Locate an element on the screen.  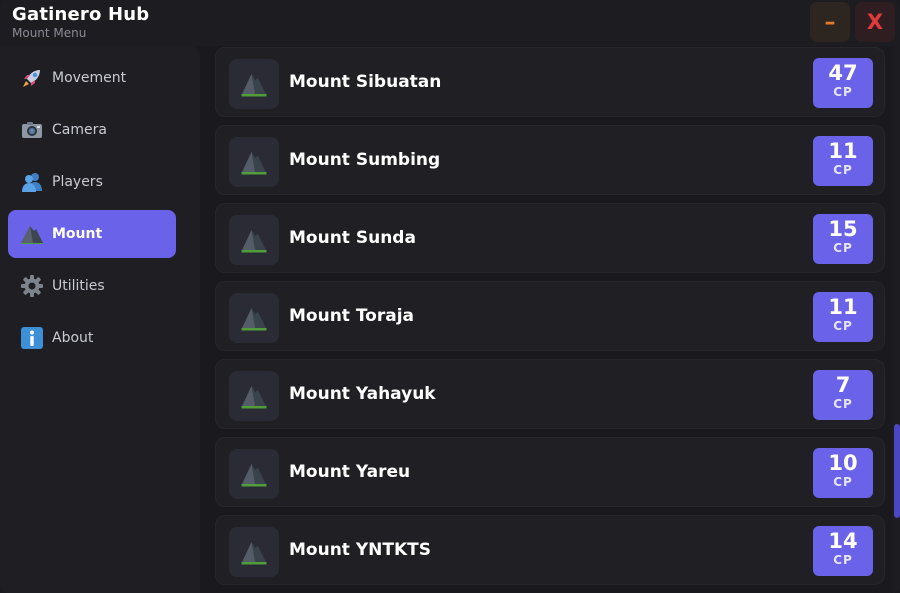
sidebar-item-label: Movement is located at coordinates (89, 78).